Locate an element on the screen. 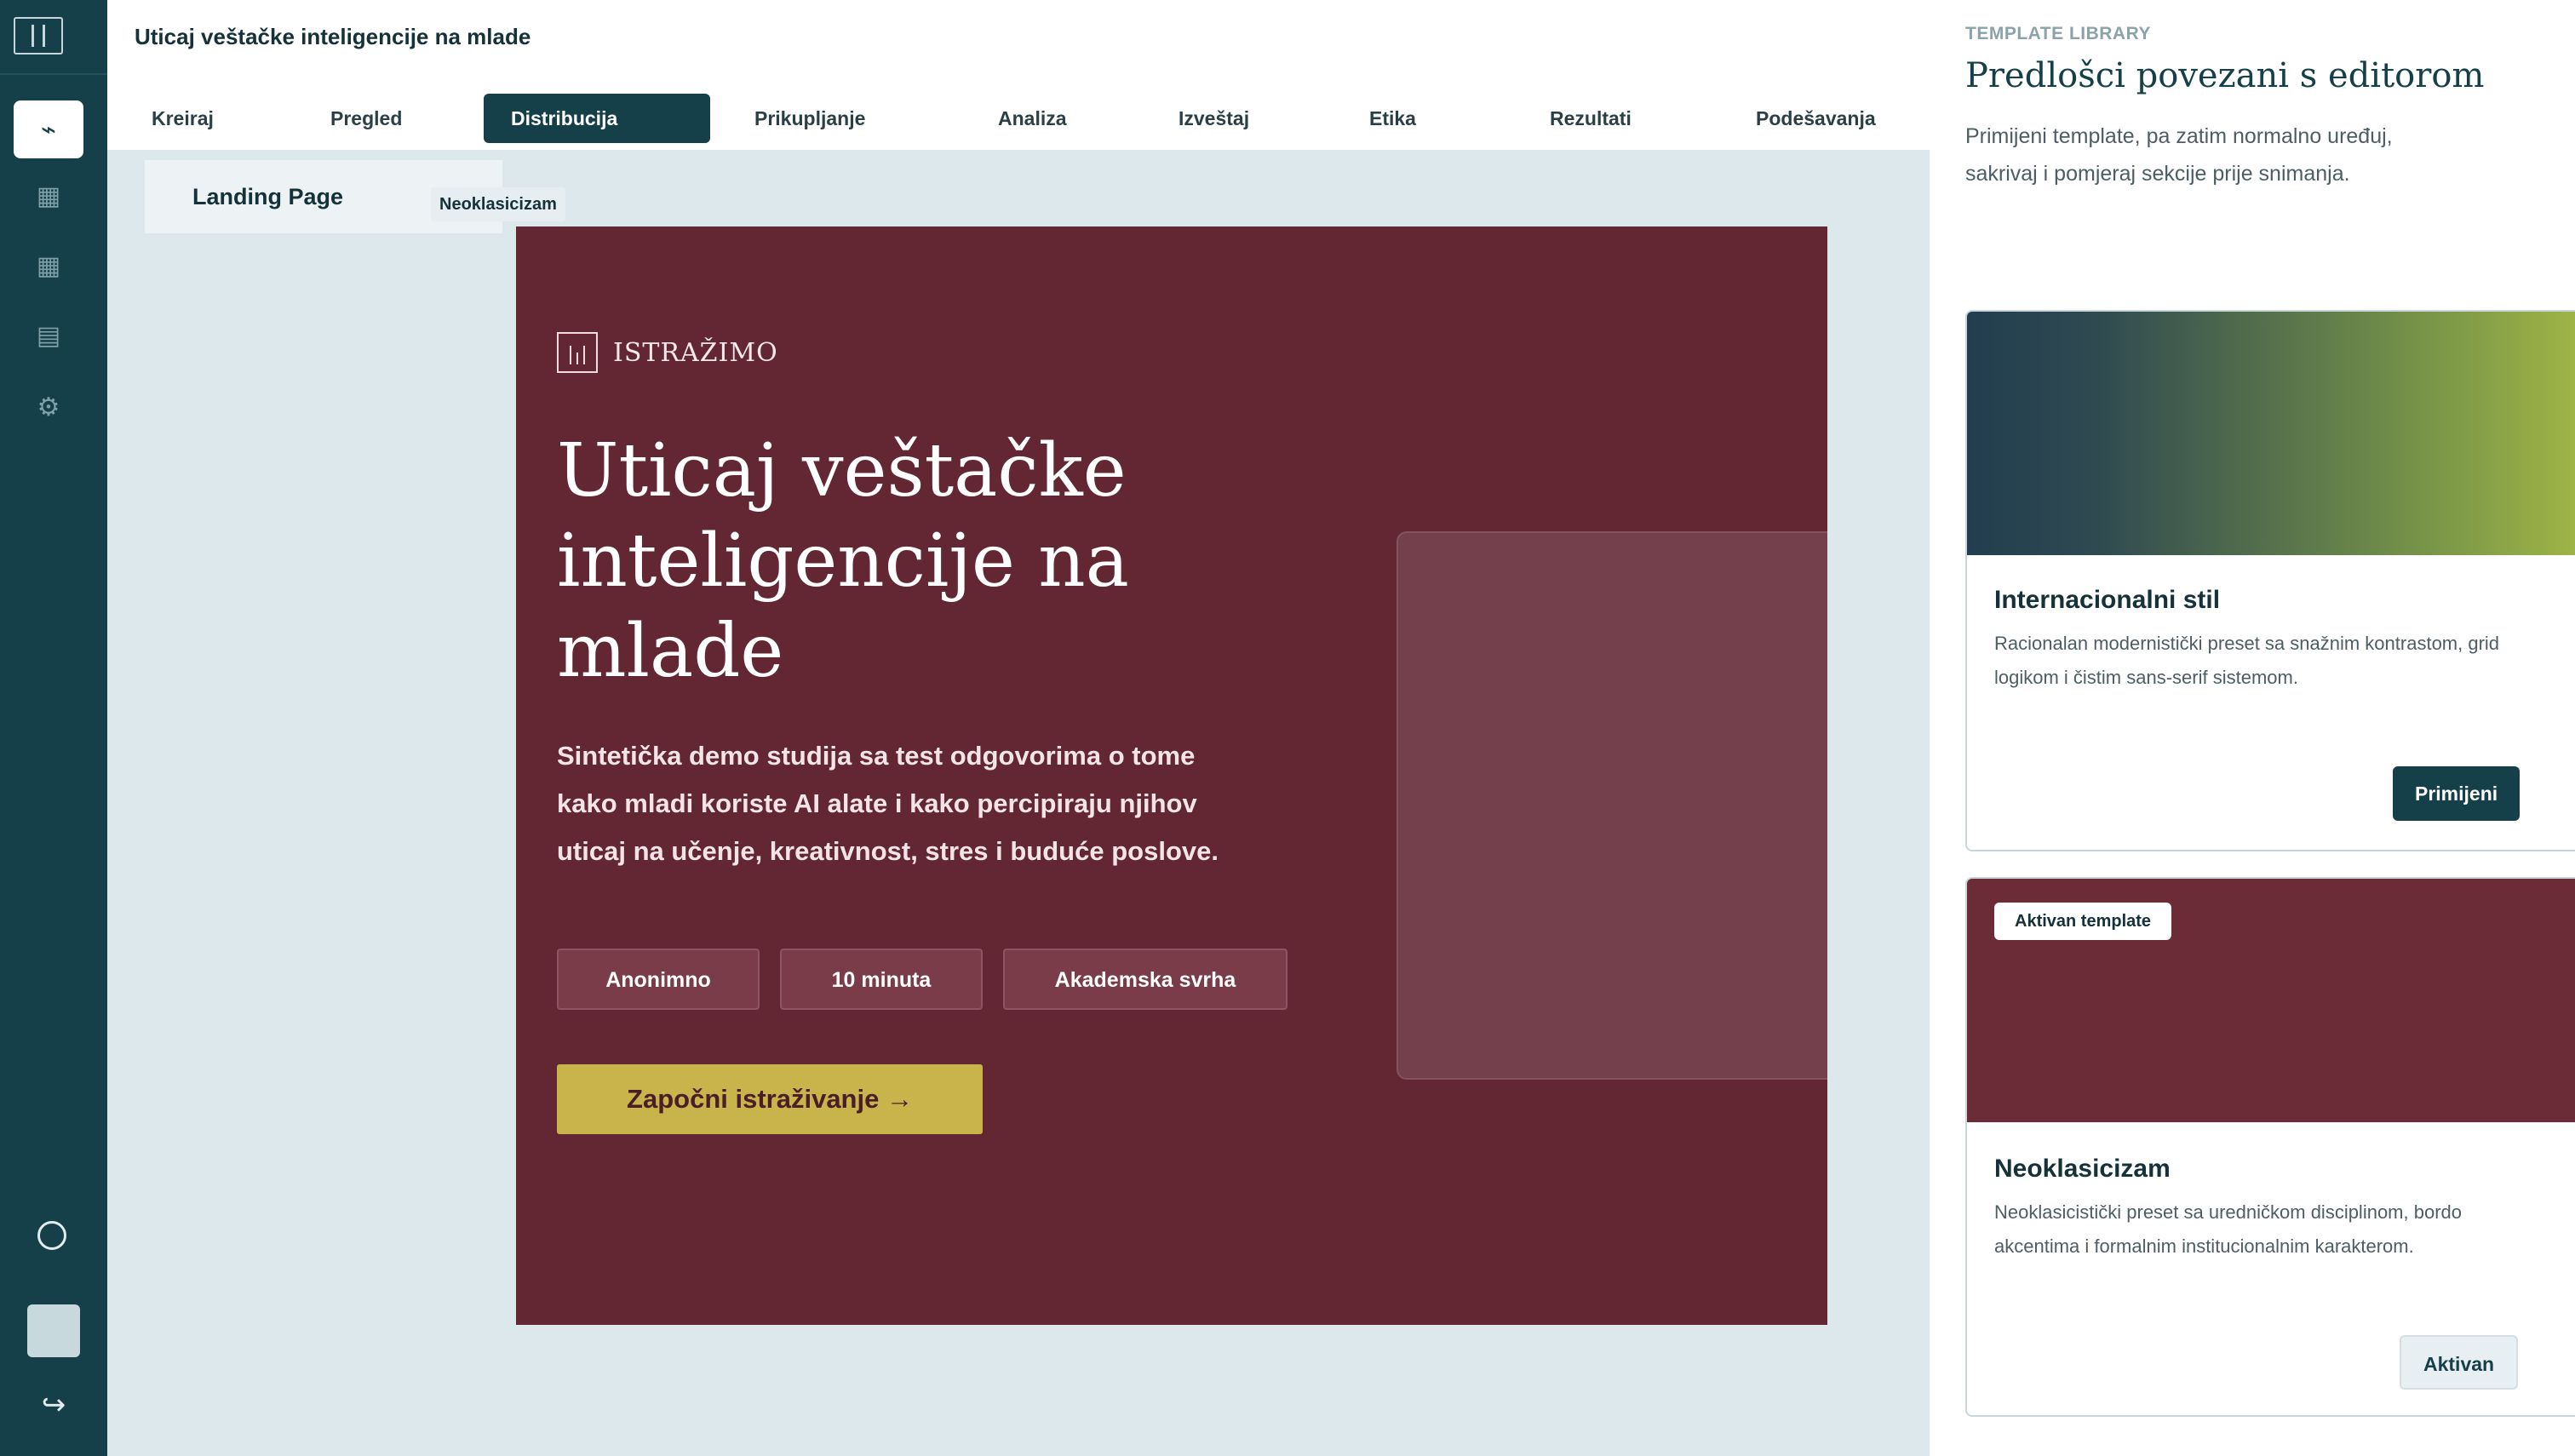  tab-pregled: Pregled is located at coordinates (366, 118).